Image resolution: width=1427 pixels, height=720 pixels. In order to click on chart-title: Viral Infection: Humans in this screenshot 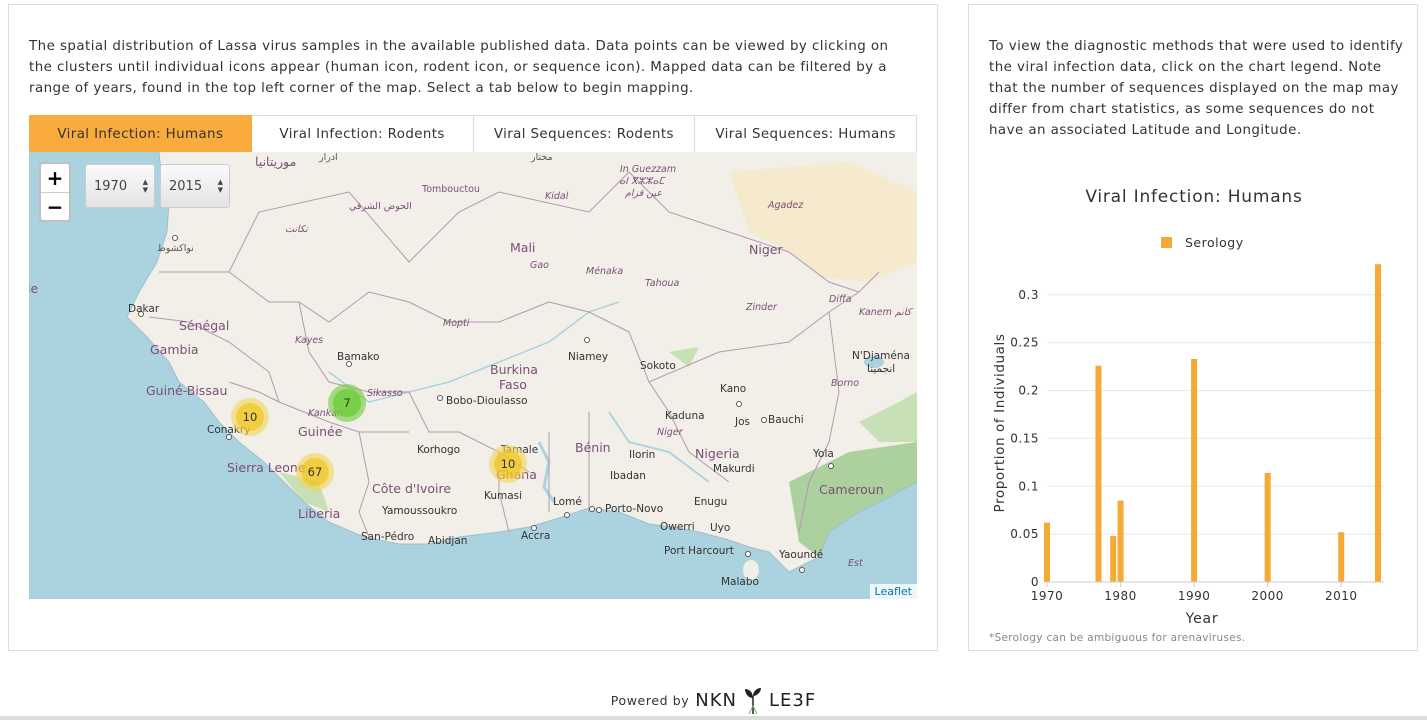, I will do `click(1193, 197)`.